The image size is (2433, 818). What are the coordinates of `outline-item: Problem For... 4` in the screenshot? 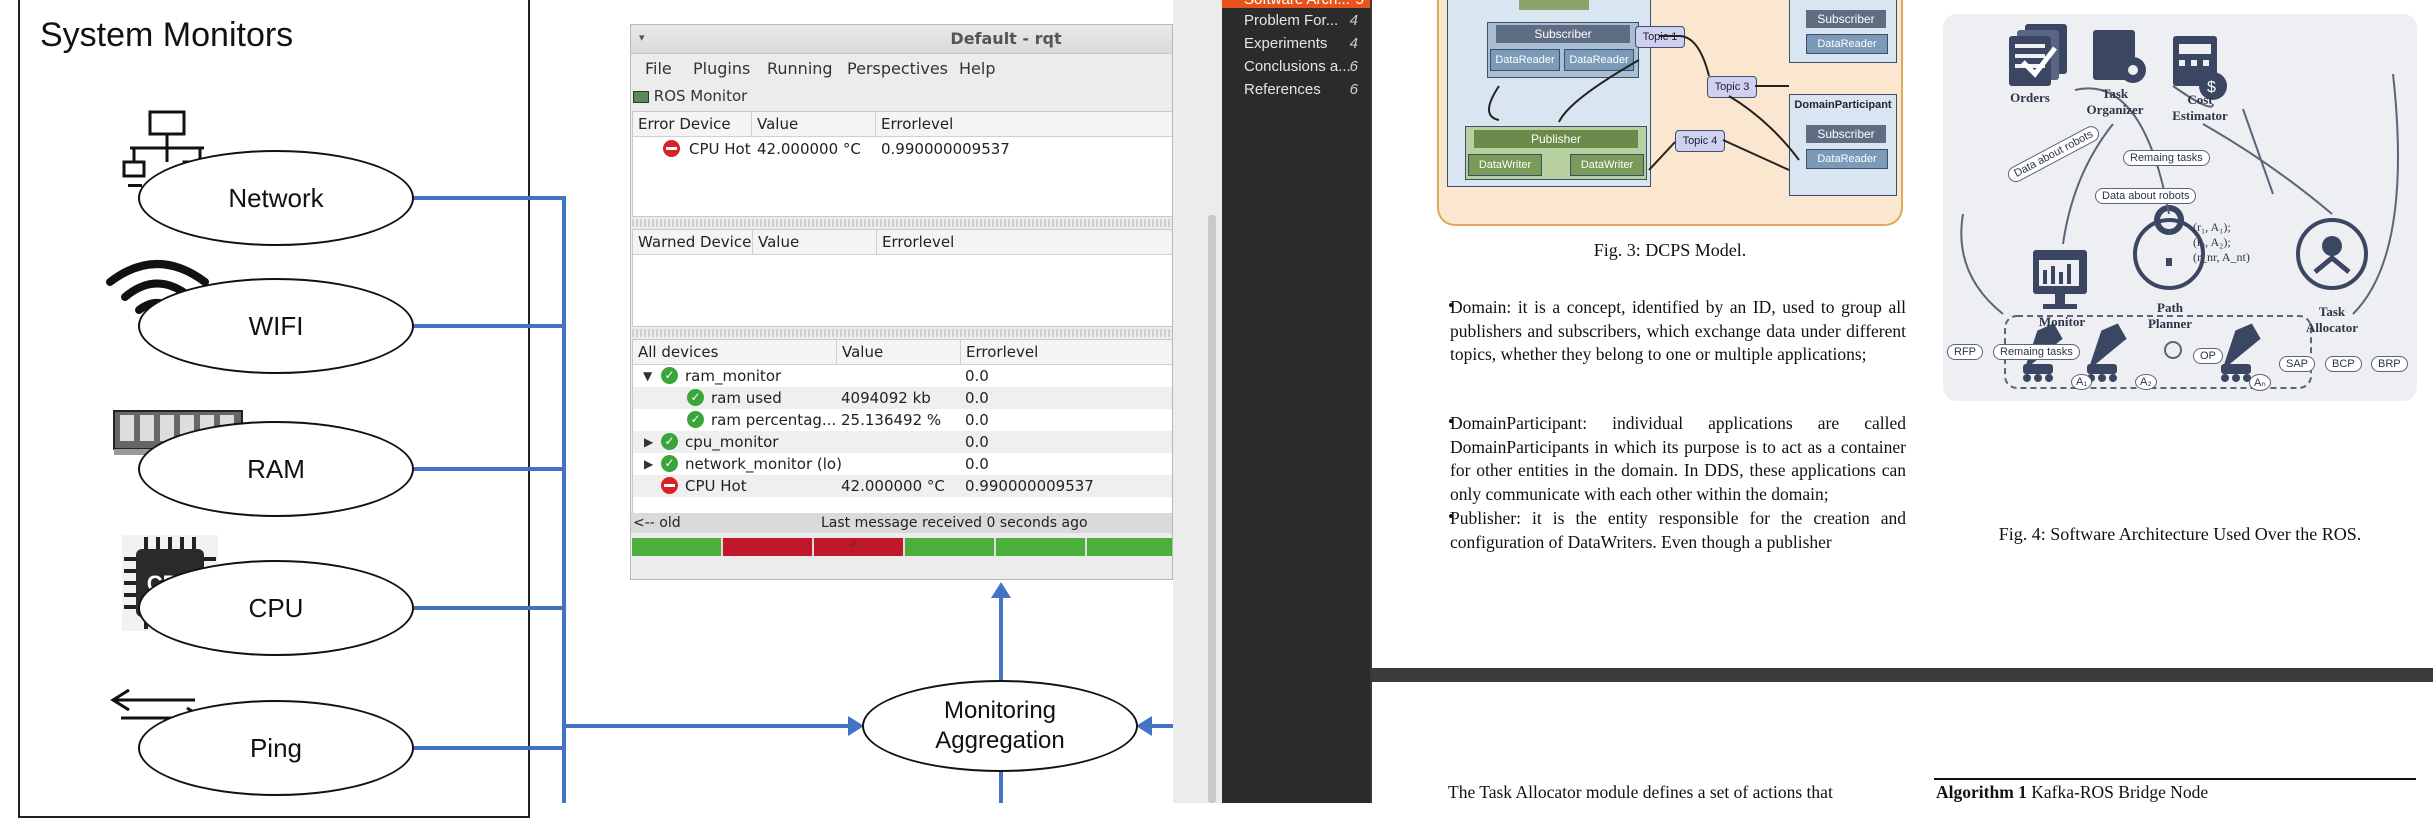 It's located at (1304, 20).